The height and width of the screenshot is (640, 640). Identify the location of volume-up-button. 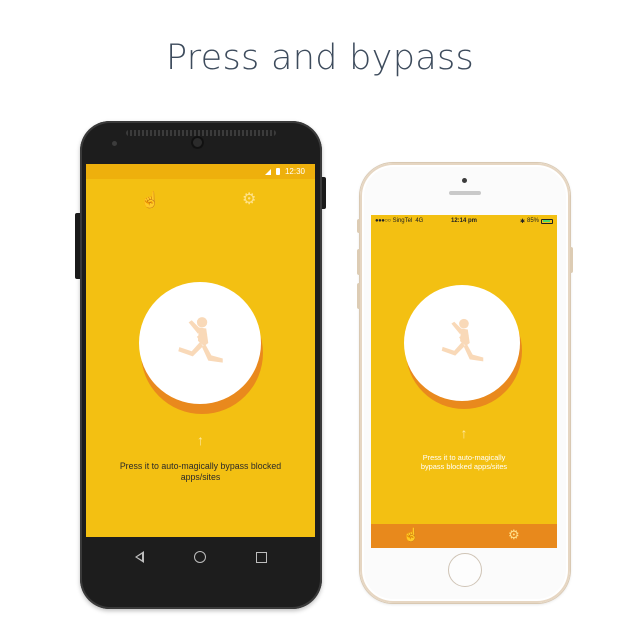
(358, 262).